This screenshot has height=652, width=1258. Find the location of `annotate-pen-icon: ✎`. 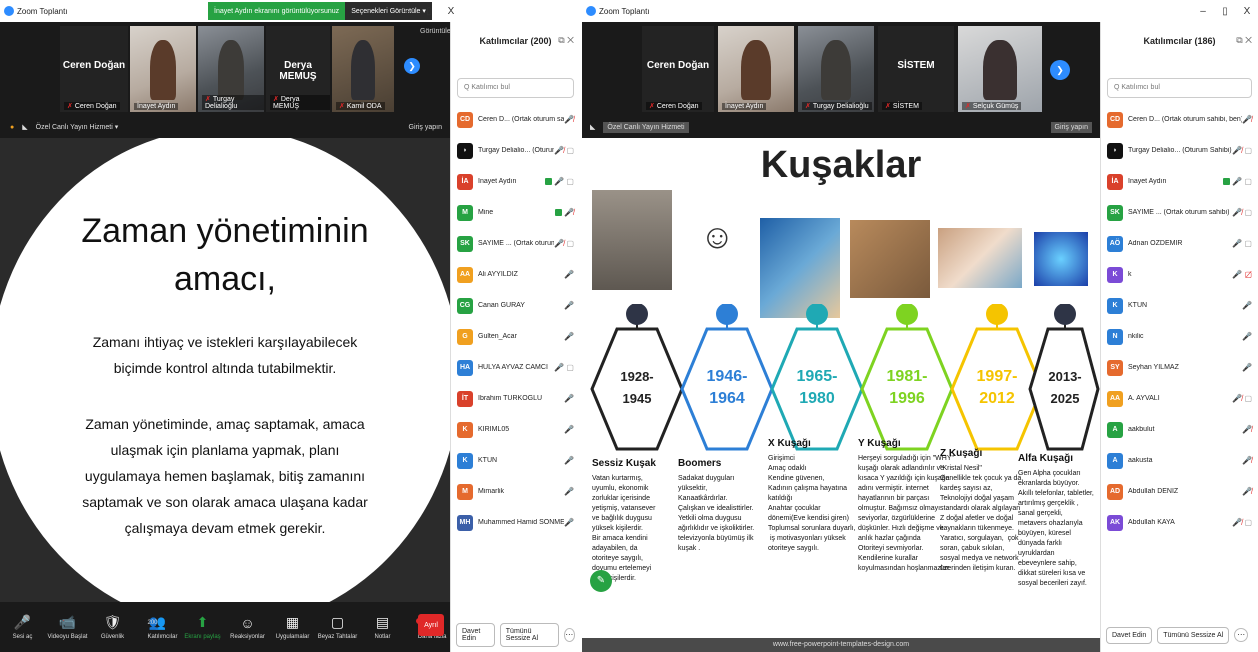

annotate-pen-icon: ✎ is located at coordinates (601, 581).